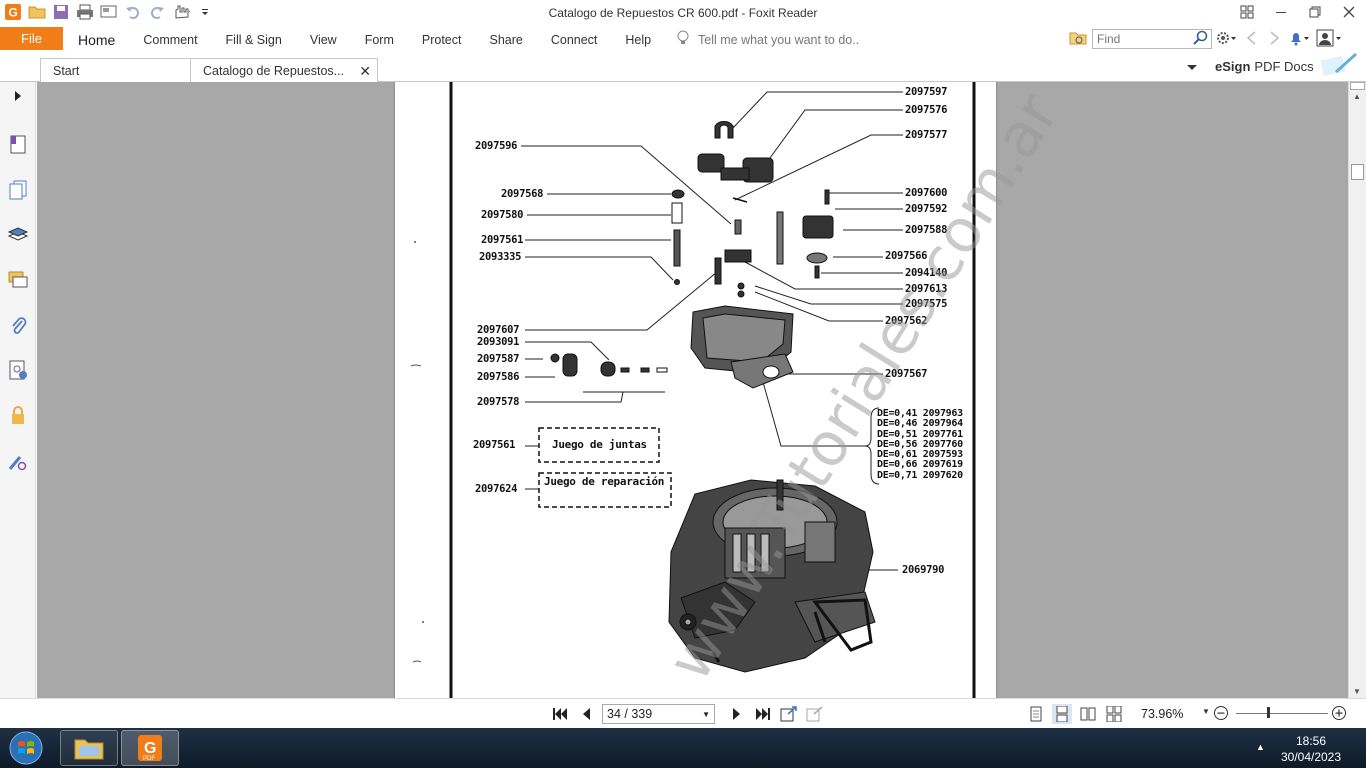 This screenshot has width=1366, height=768. What do you see at coordinates (1357, 691) in the screenshot?
I see `scroll-down-icon: ▼` at bounding box center [1357, 691].